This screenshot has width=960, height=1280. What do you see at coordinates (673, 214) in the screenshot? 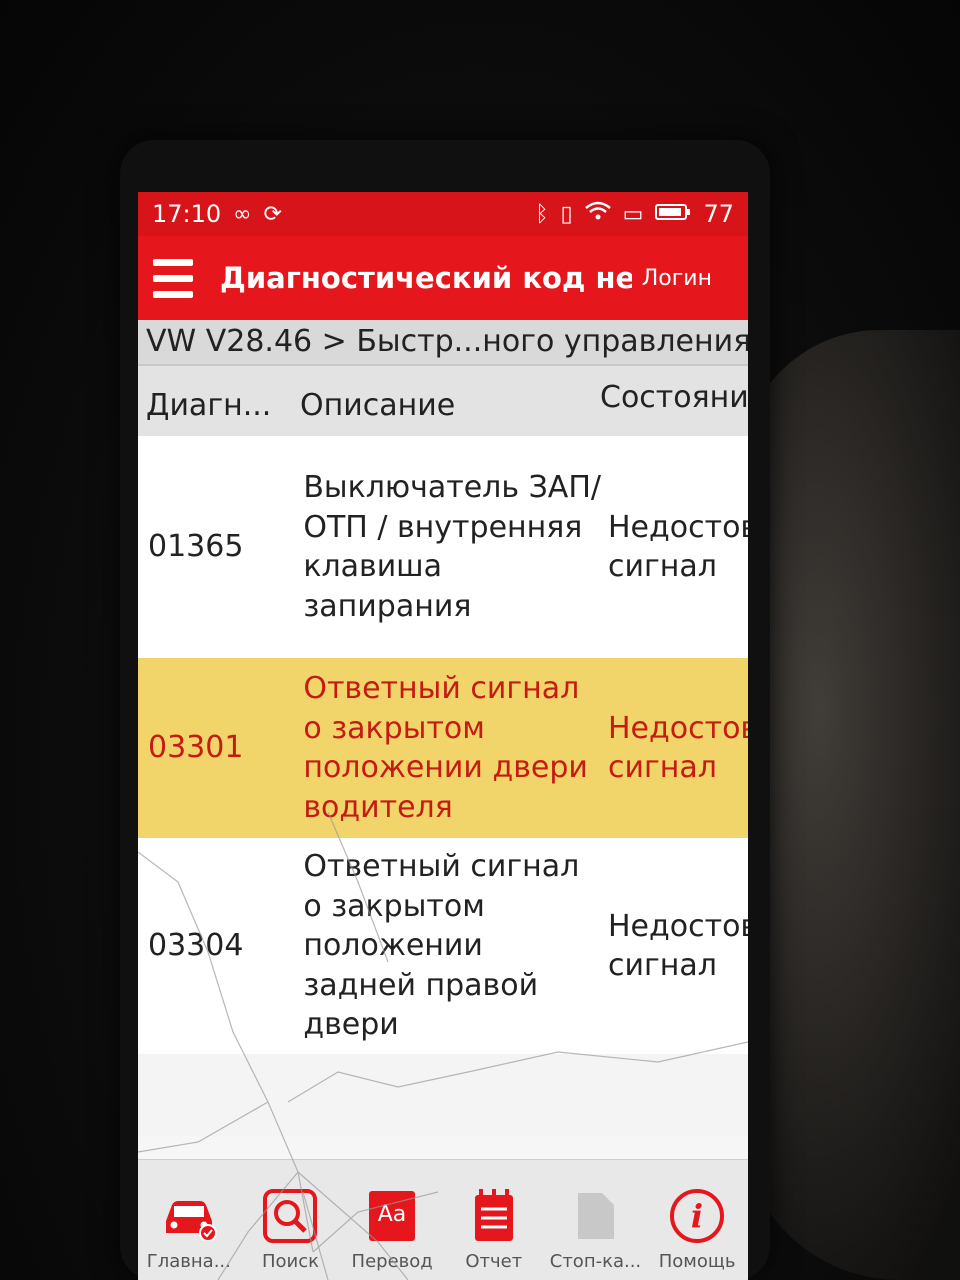
I see `battery-icon` at bounding box center [673, 214].